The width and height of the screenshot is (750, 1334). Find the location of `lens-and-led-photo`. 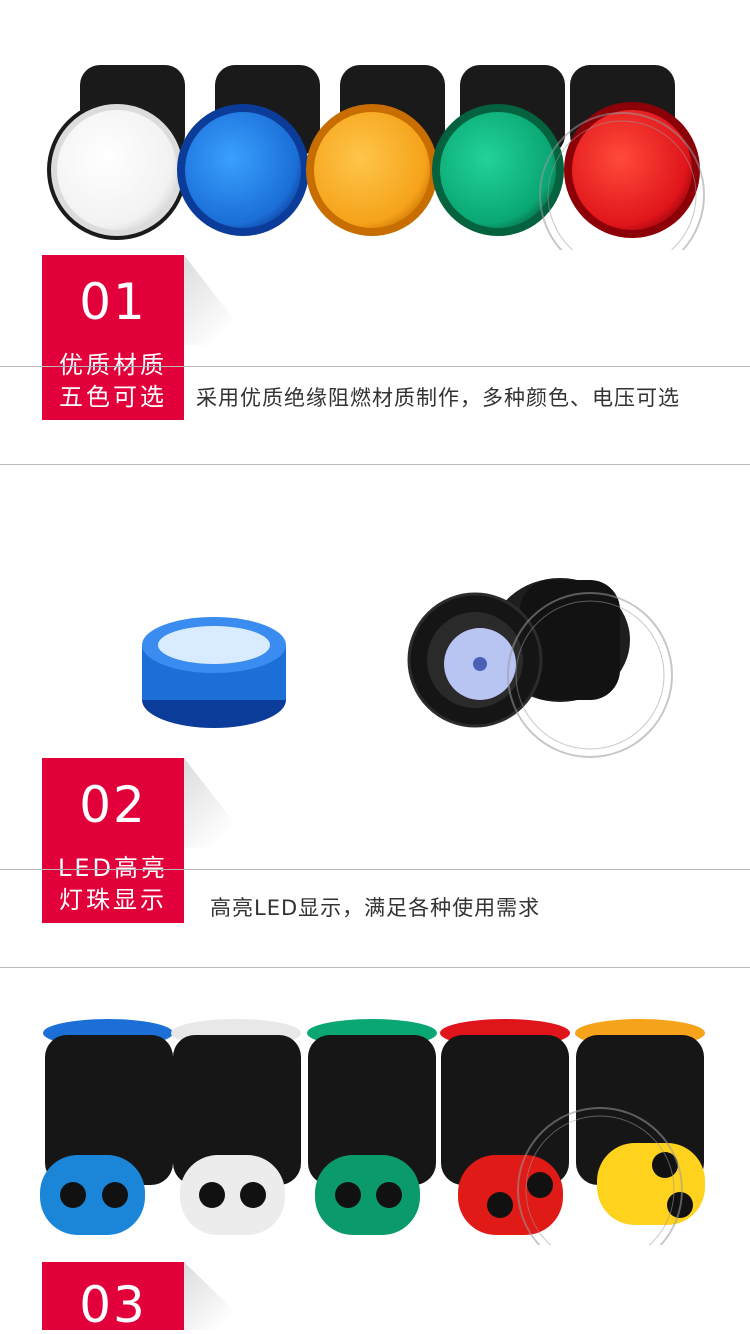

lens-and-led-photo is located at coordinates (407, 668).